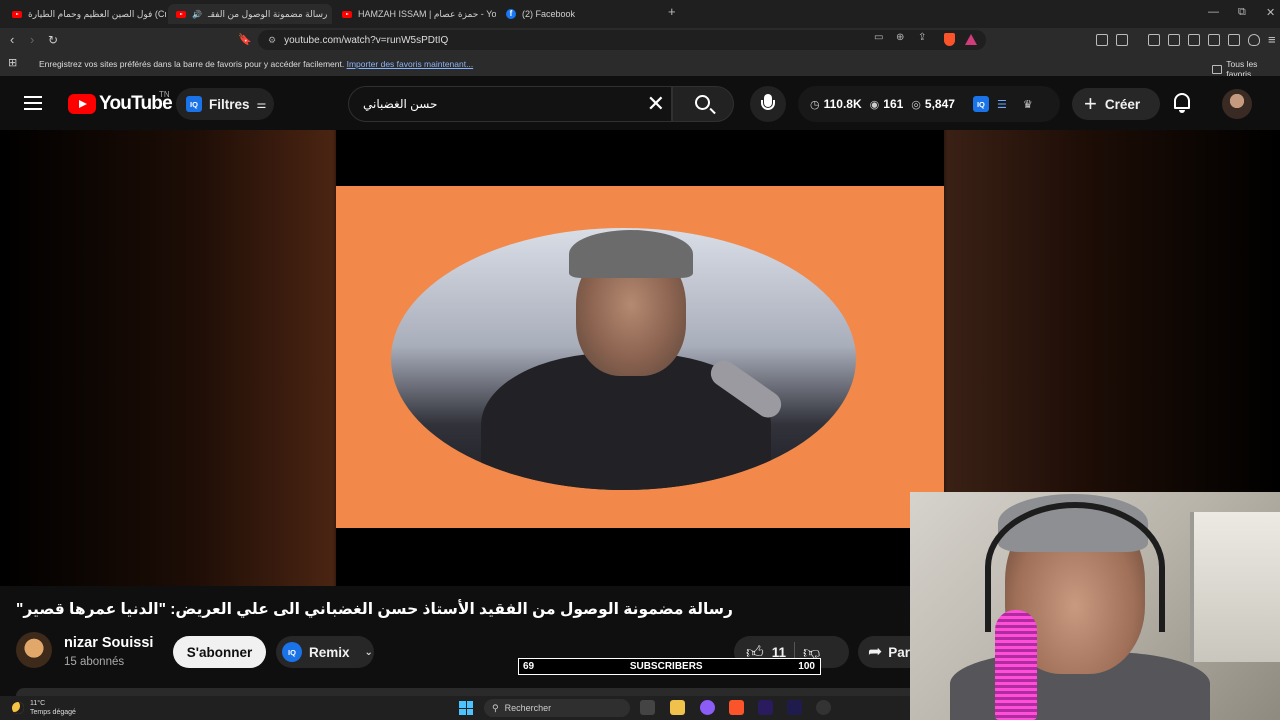  I want to click on impressions-stat: ◎ 5,847, so click(933, 104).